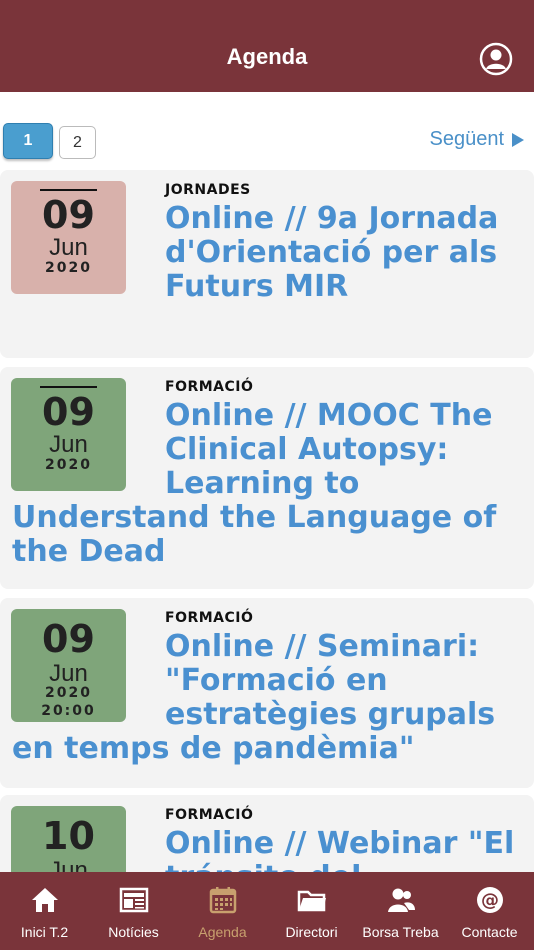 The height and width of the screenshot is (950, 534). Describe the element at coordinates (496, 59) in the screenshot. I see `user-circle-icon` at that location.